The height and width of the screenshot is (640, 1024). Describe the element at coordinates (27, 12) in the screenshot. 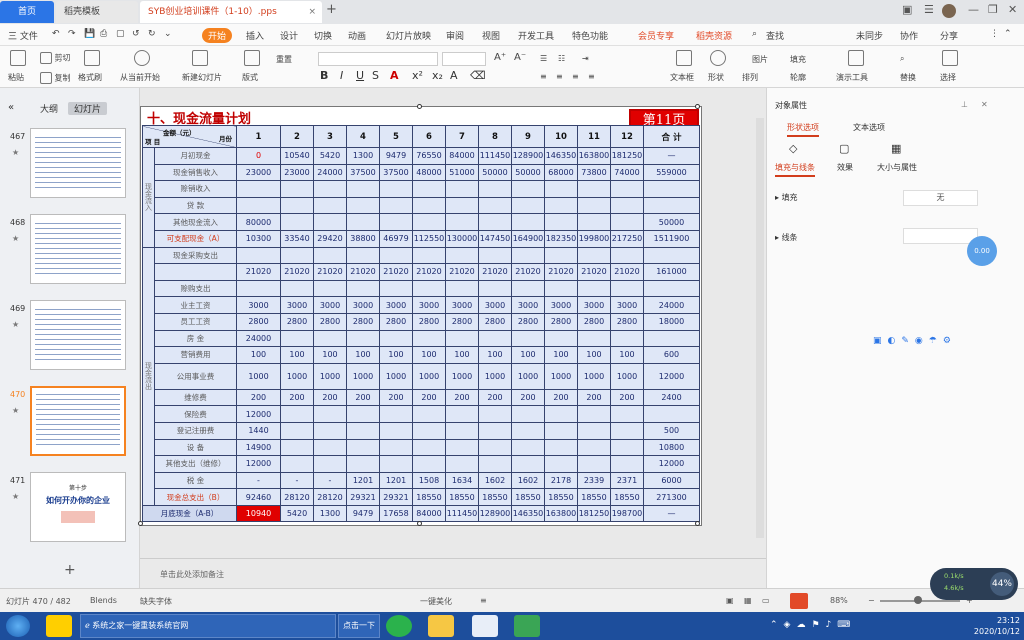

I see `tab-home: 首页` at that location.